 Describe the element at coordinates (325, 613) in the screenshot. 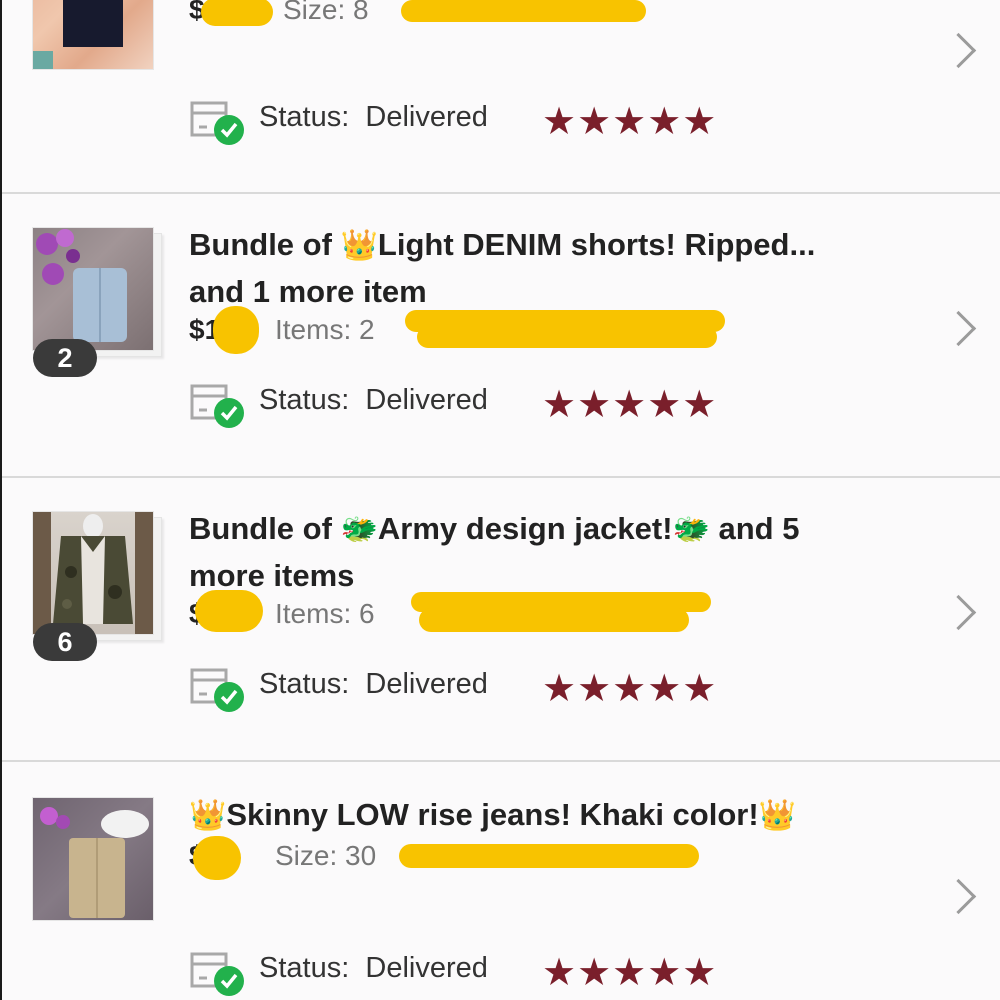

I see `order-items: Items: 6` at that location.